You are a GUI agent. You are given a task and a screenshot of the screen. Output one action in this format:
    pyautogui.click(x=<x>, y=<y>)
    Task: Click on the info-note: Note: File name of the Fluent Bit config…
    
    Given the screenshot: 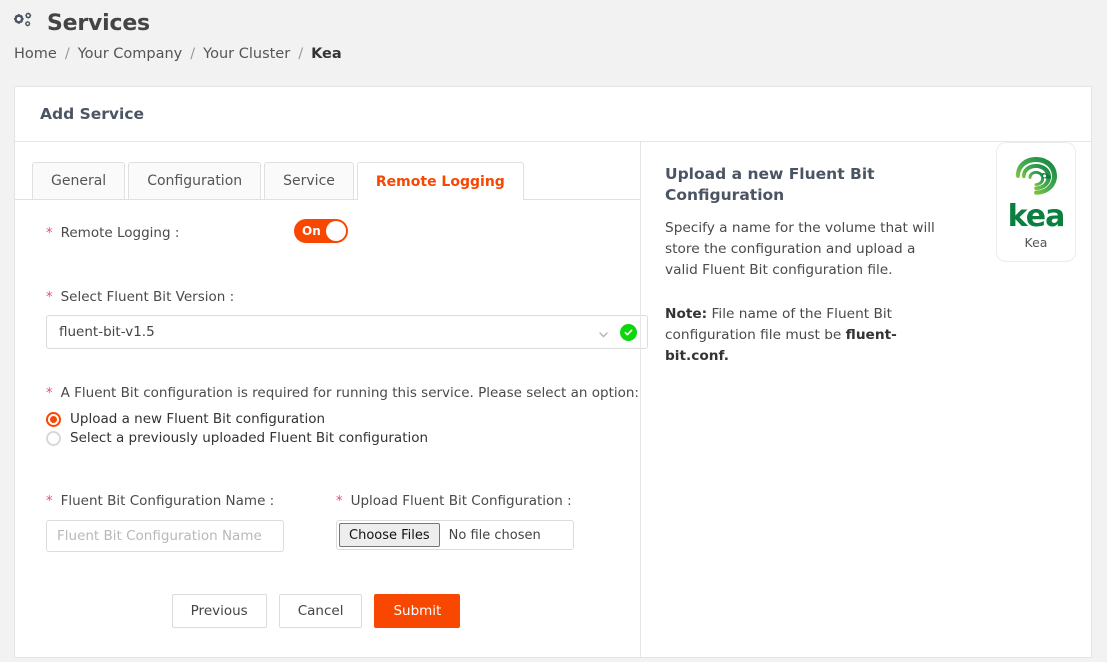 What is the action you would take?
    pyautogui.click(x=802, y=336)
    